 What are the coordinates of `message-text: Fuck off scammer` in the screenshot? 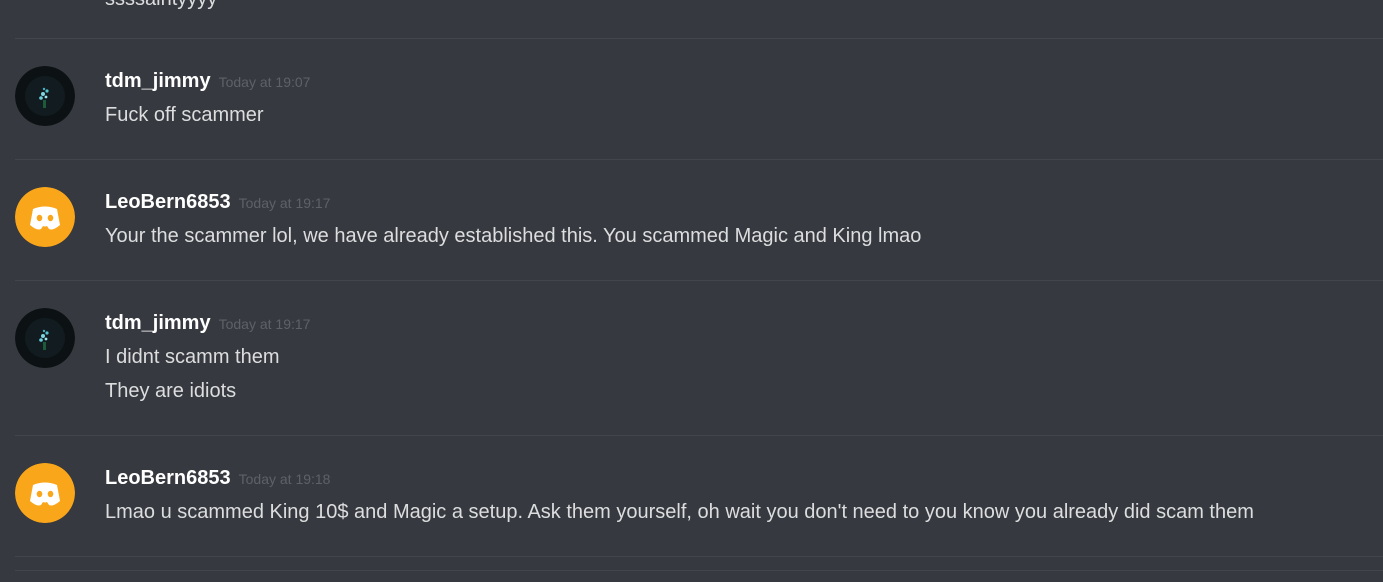 It's located at (184, 115).